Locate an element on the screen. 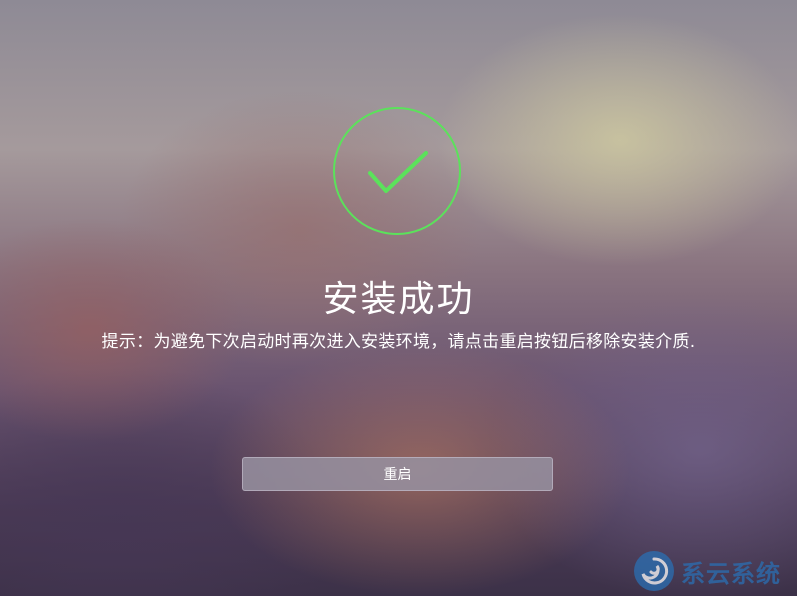  success-title: 安装成功 is located at coordinates (398, 299).